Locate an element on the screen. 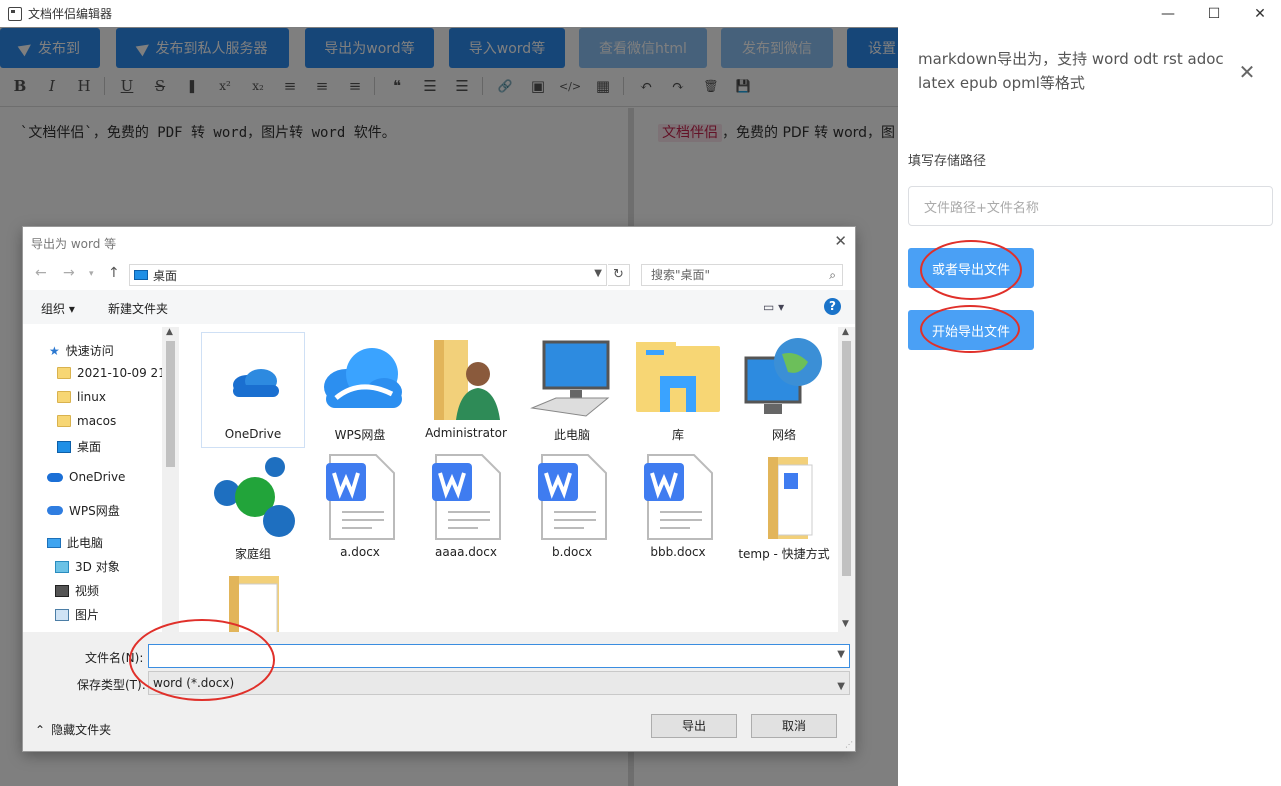  start-export-button: 开始导出文件 is located at coordinates (971, 330).